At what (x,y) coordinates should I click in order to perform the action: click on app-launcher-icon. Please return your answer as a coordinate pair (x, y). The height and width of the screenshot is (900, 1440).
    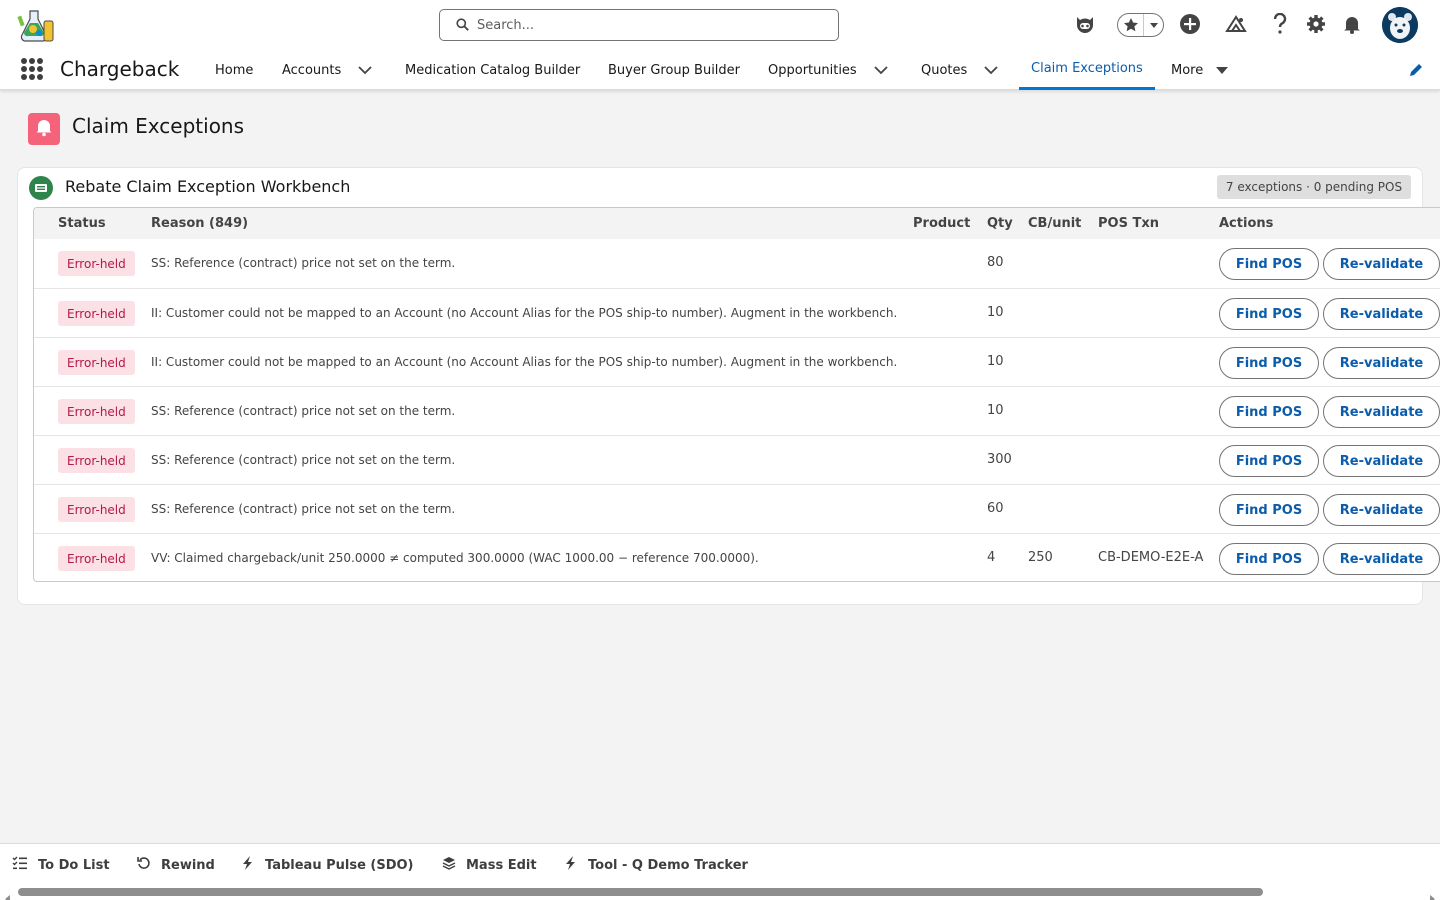
    Looking at the image, I should click on (32, 69).